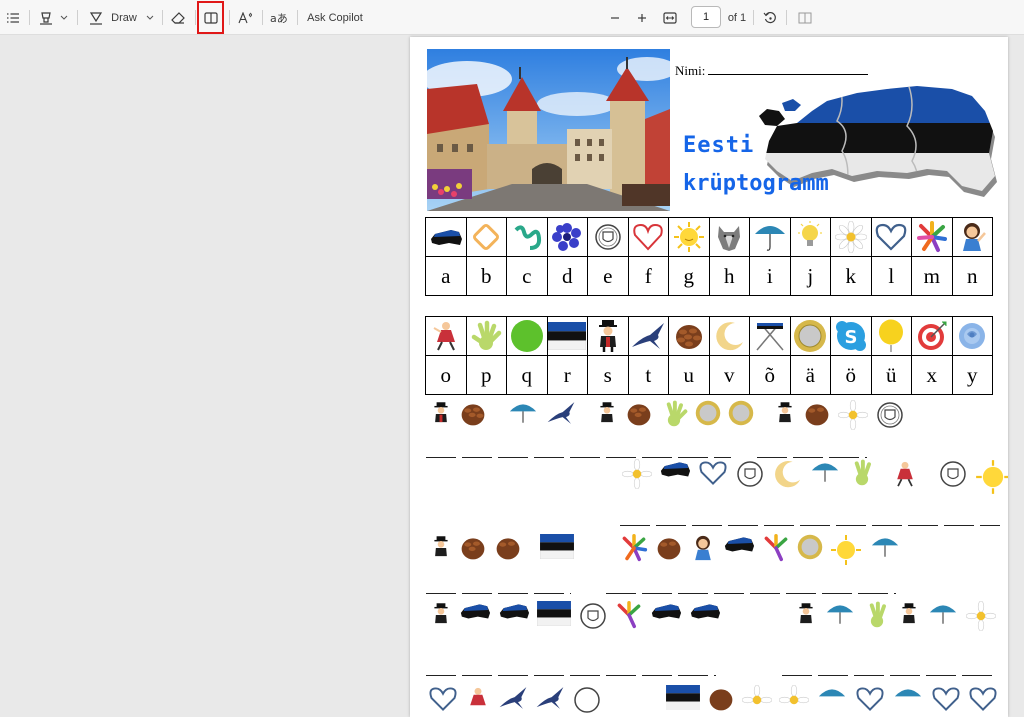  Describe the element at coordinates (805, 17) in the screenshot. I see `two-page-icon` at that location.